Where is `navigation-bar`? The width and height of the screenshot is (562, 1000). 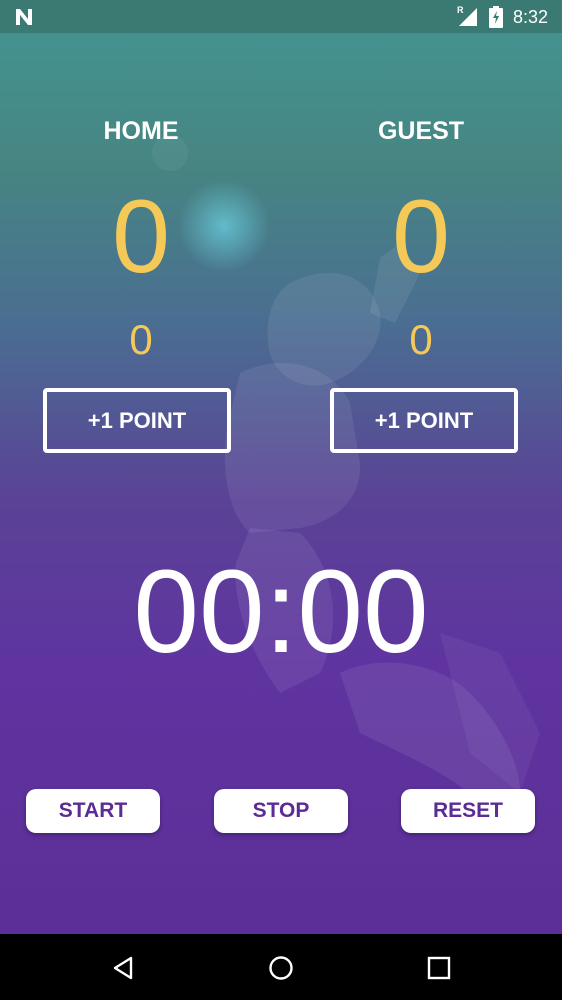
navigation-bar is located at coordinates (281, 967).